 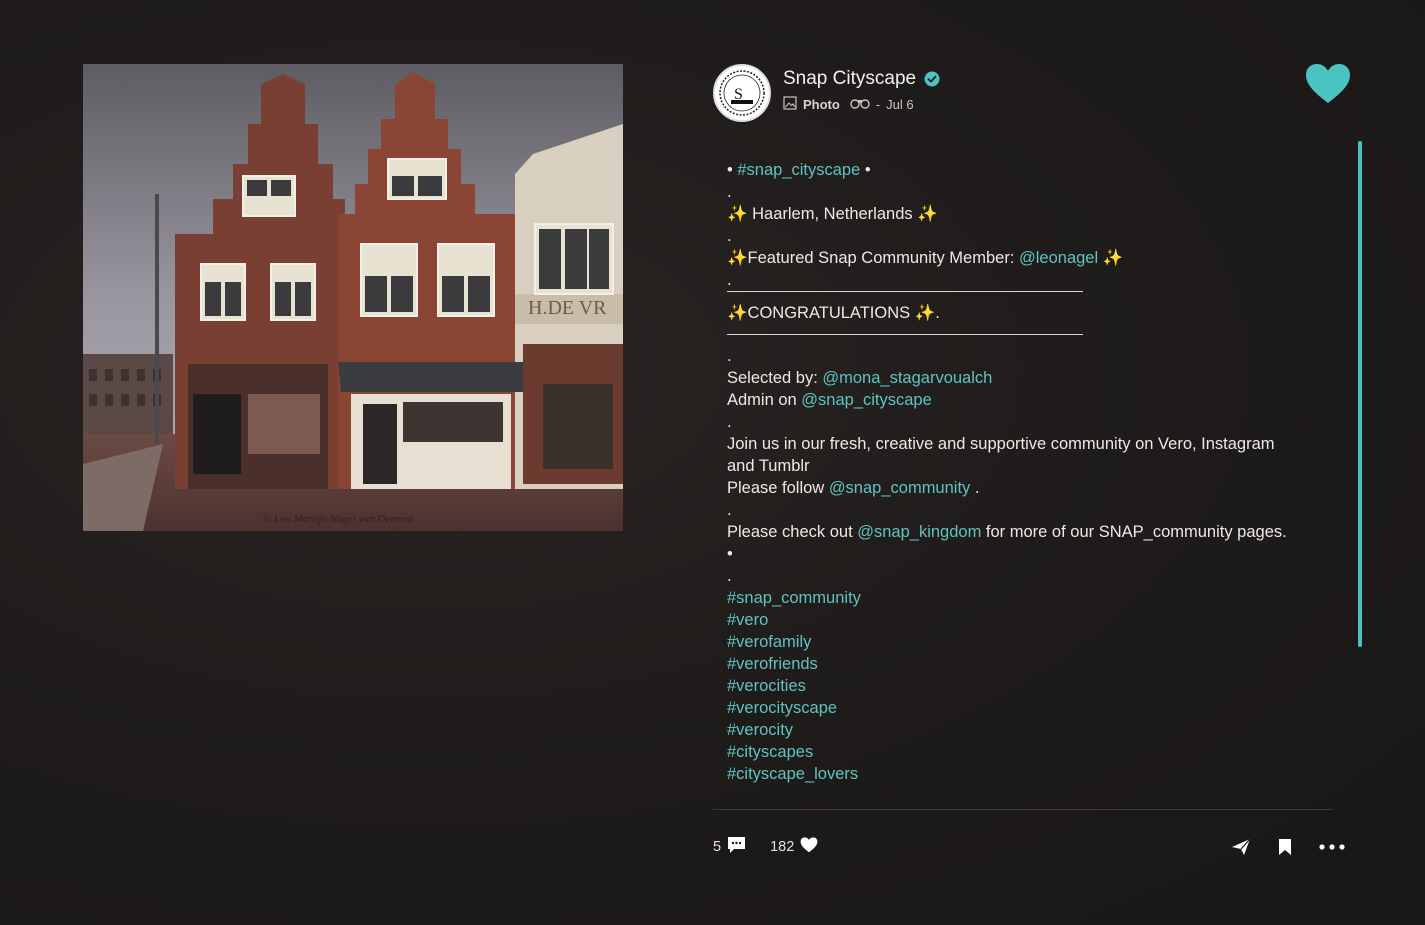 I want to click on photo-watermark: © Leo Martijn Nagel van Deemen, so click(x=338, y=519).